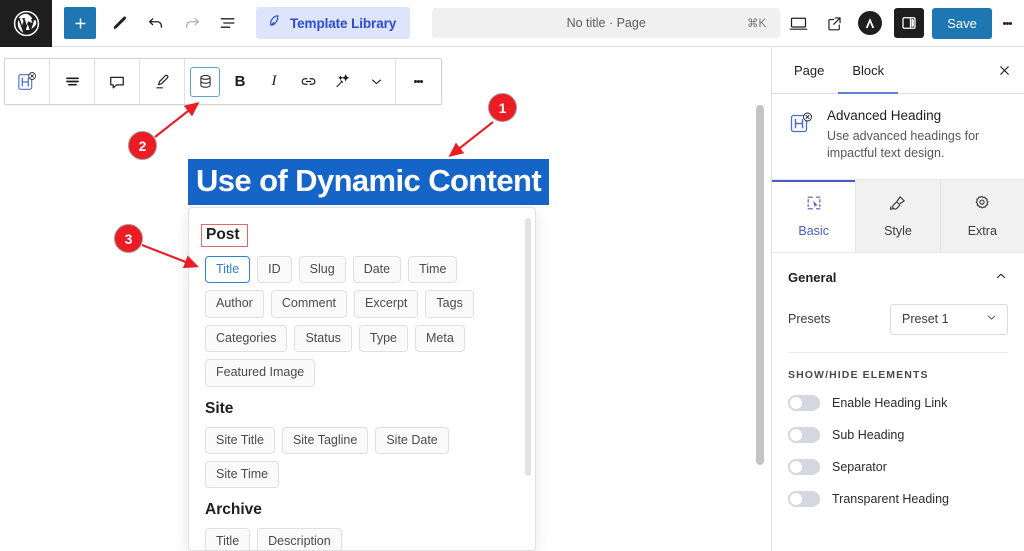 The width and height of the screenshot is (1024, 551). I want to click on undo-icon, so click(156, 23).